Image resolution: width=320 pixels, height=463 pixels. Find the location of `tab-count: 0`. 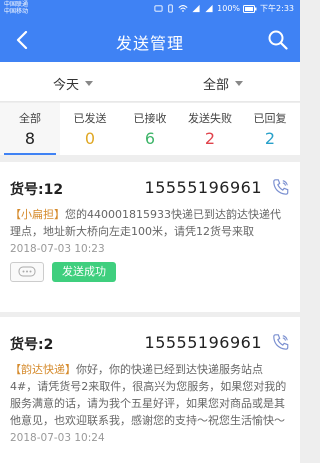

tab-count: 0 is located at coordinates (90, 138).